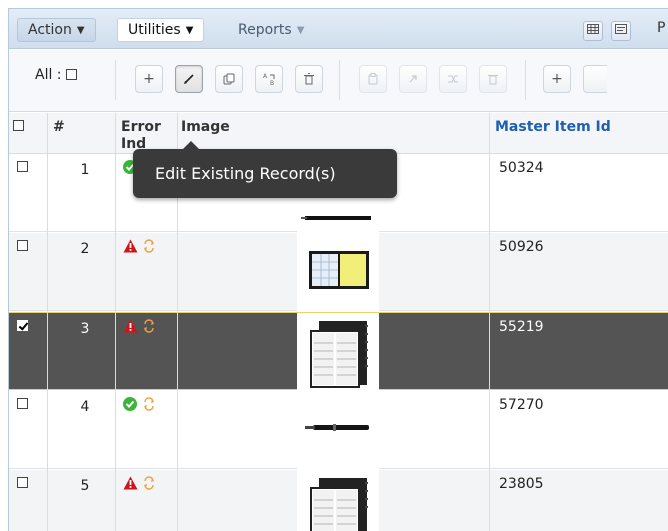 The image size is (668, 531). Describe the element at coordinates (154, 30) in the screenshot. I see `utilities-menu-label: Utilities` at that location.